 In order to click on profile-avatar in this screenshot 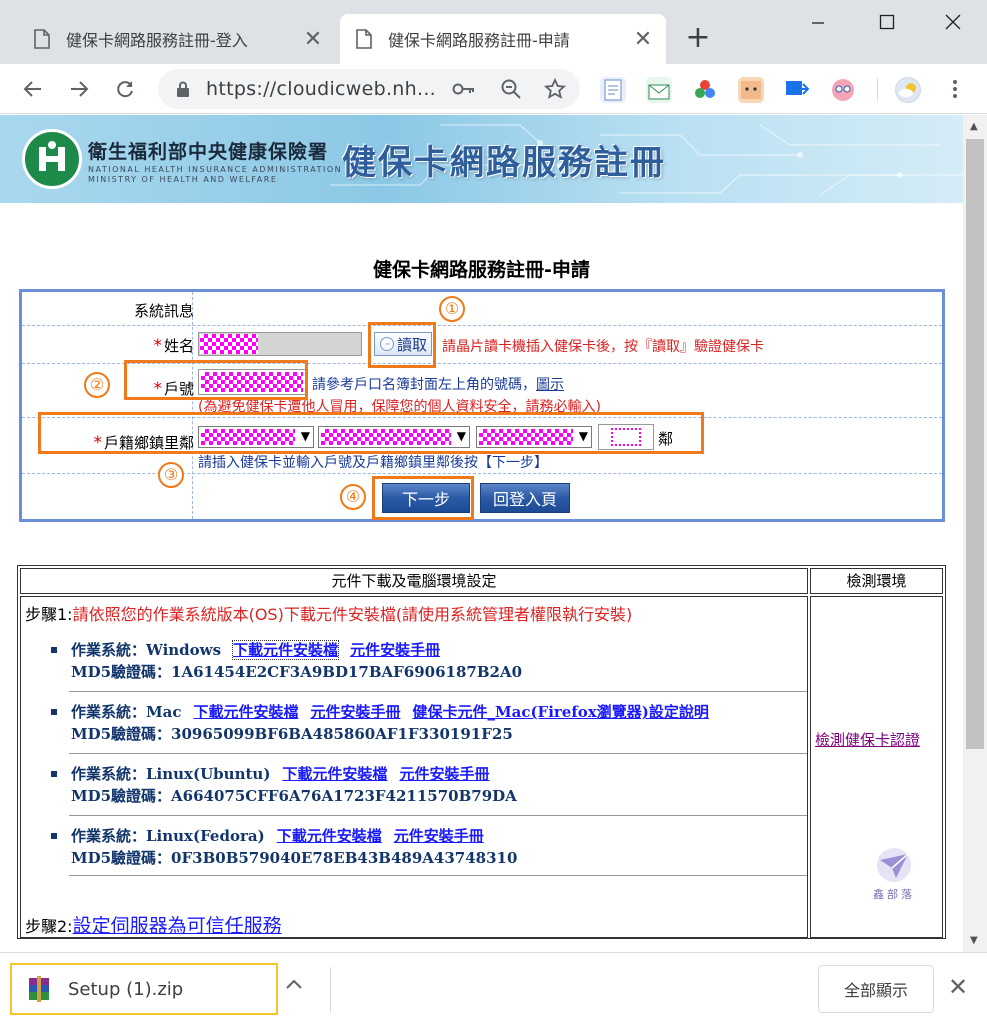, I will do `click(908, 90)`.